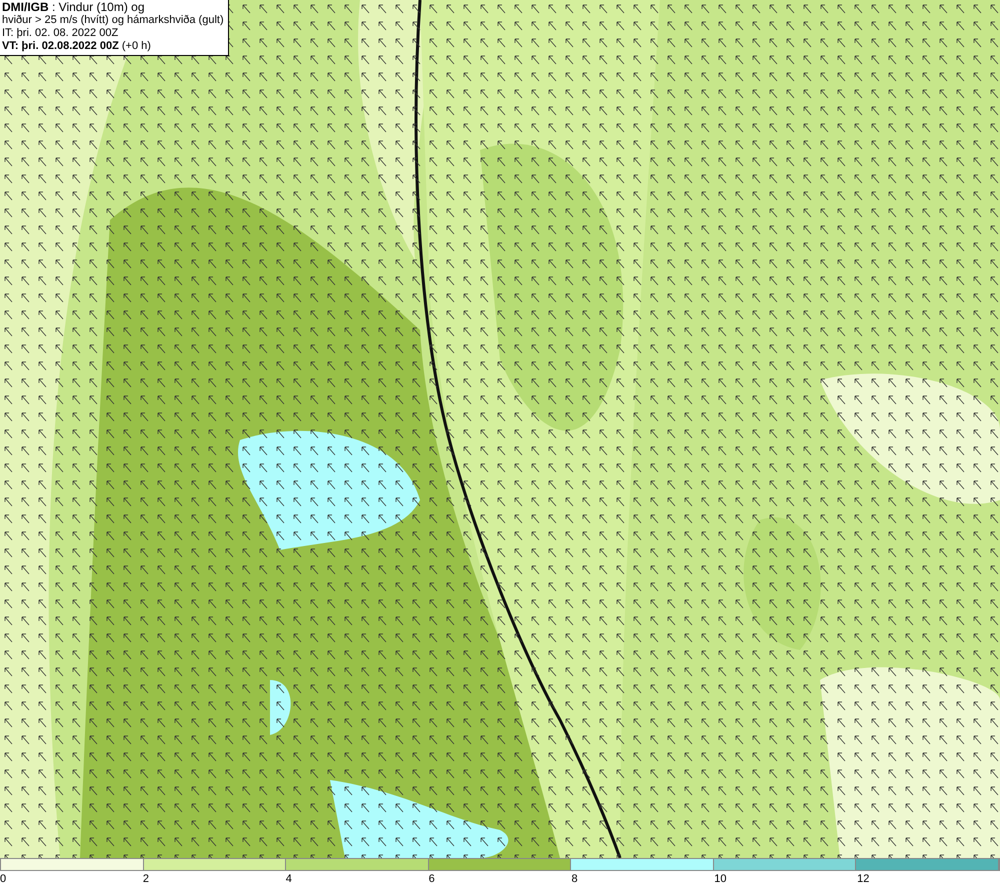  I want to click on legend-label: 4, so click(289, 879).